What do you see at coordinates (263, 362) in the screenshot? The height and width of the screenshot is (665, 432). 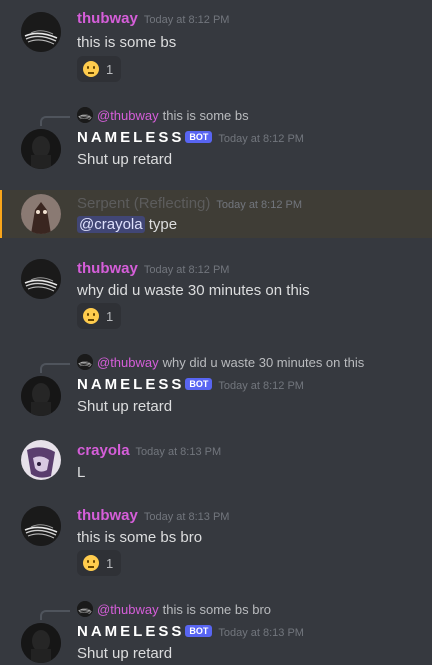 I see `reply-text: why did u waste 30 minutes on this` at bounding box center [263, 362].